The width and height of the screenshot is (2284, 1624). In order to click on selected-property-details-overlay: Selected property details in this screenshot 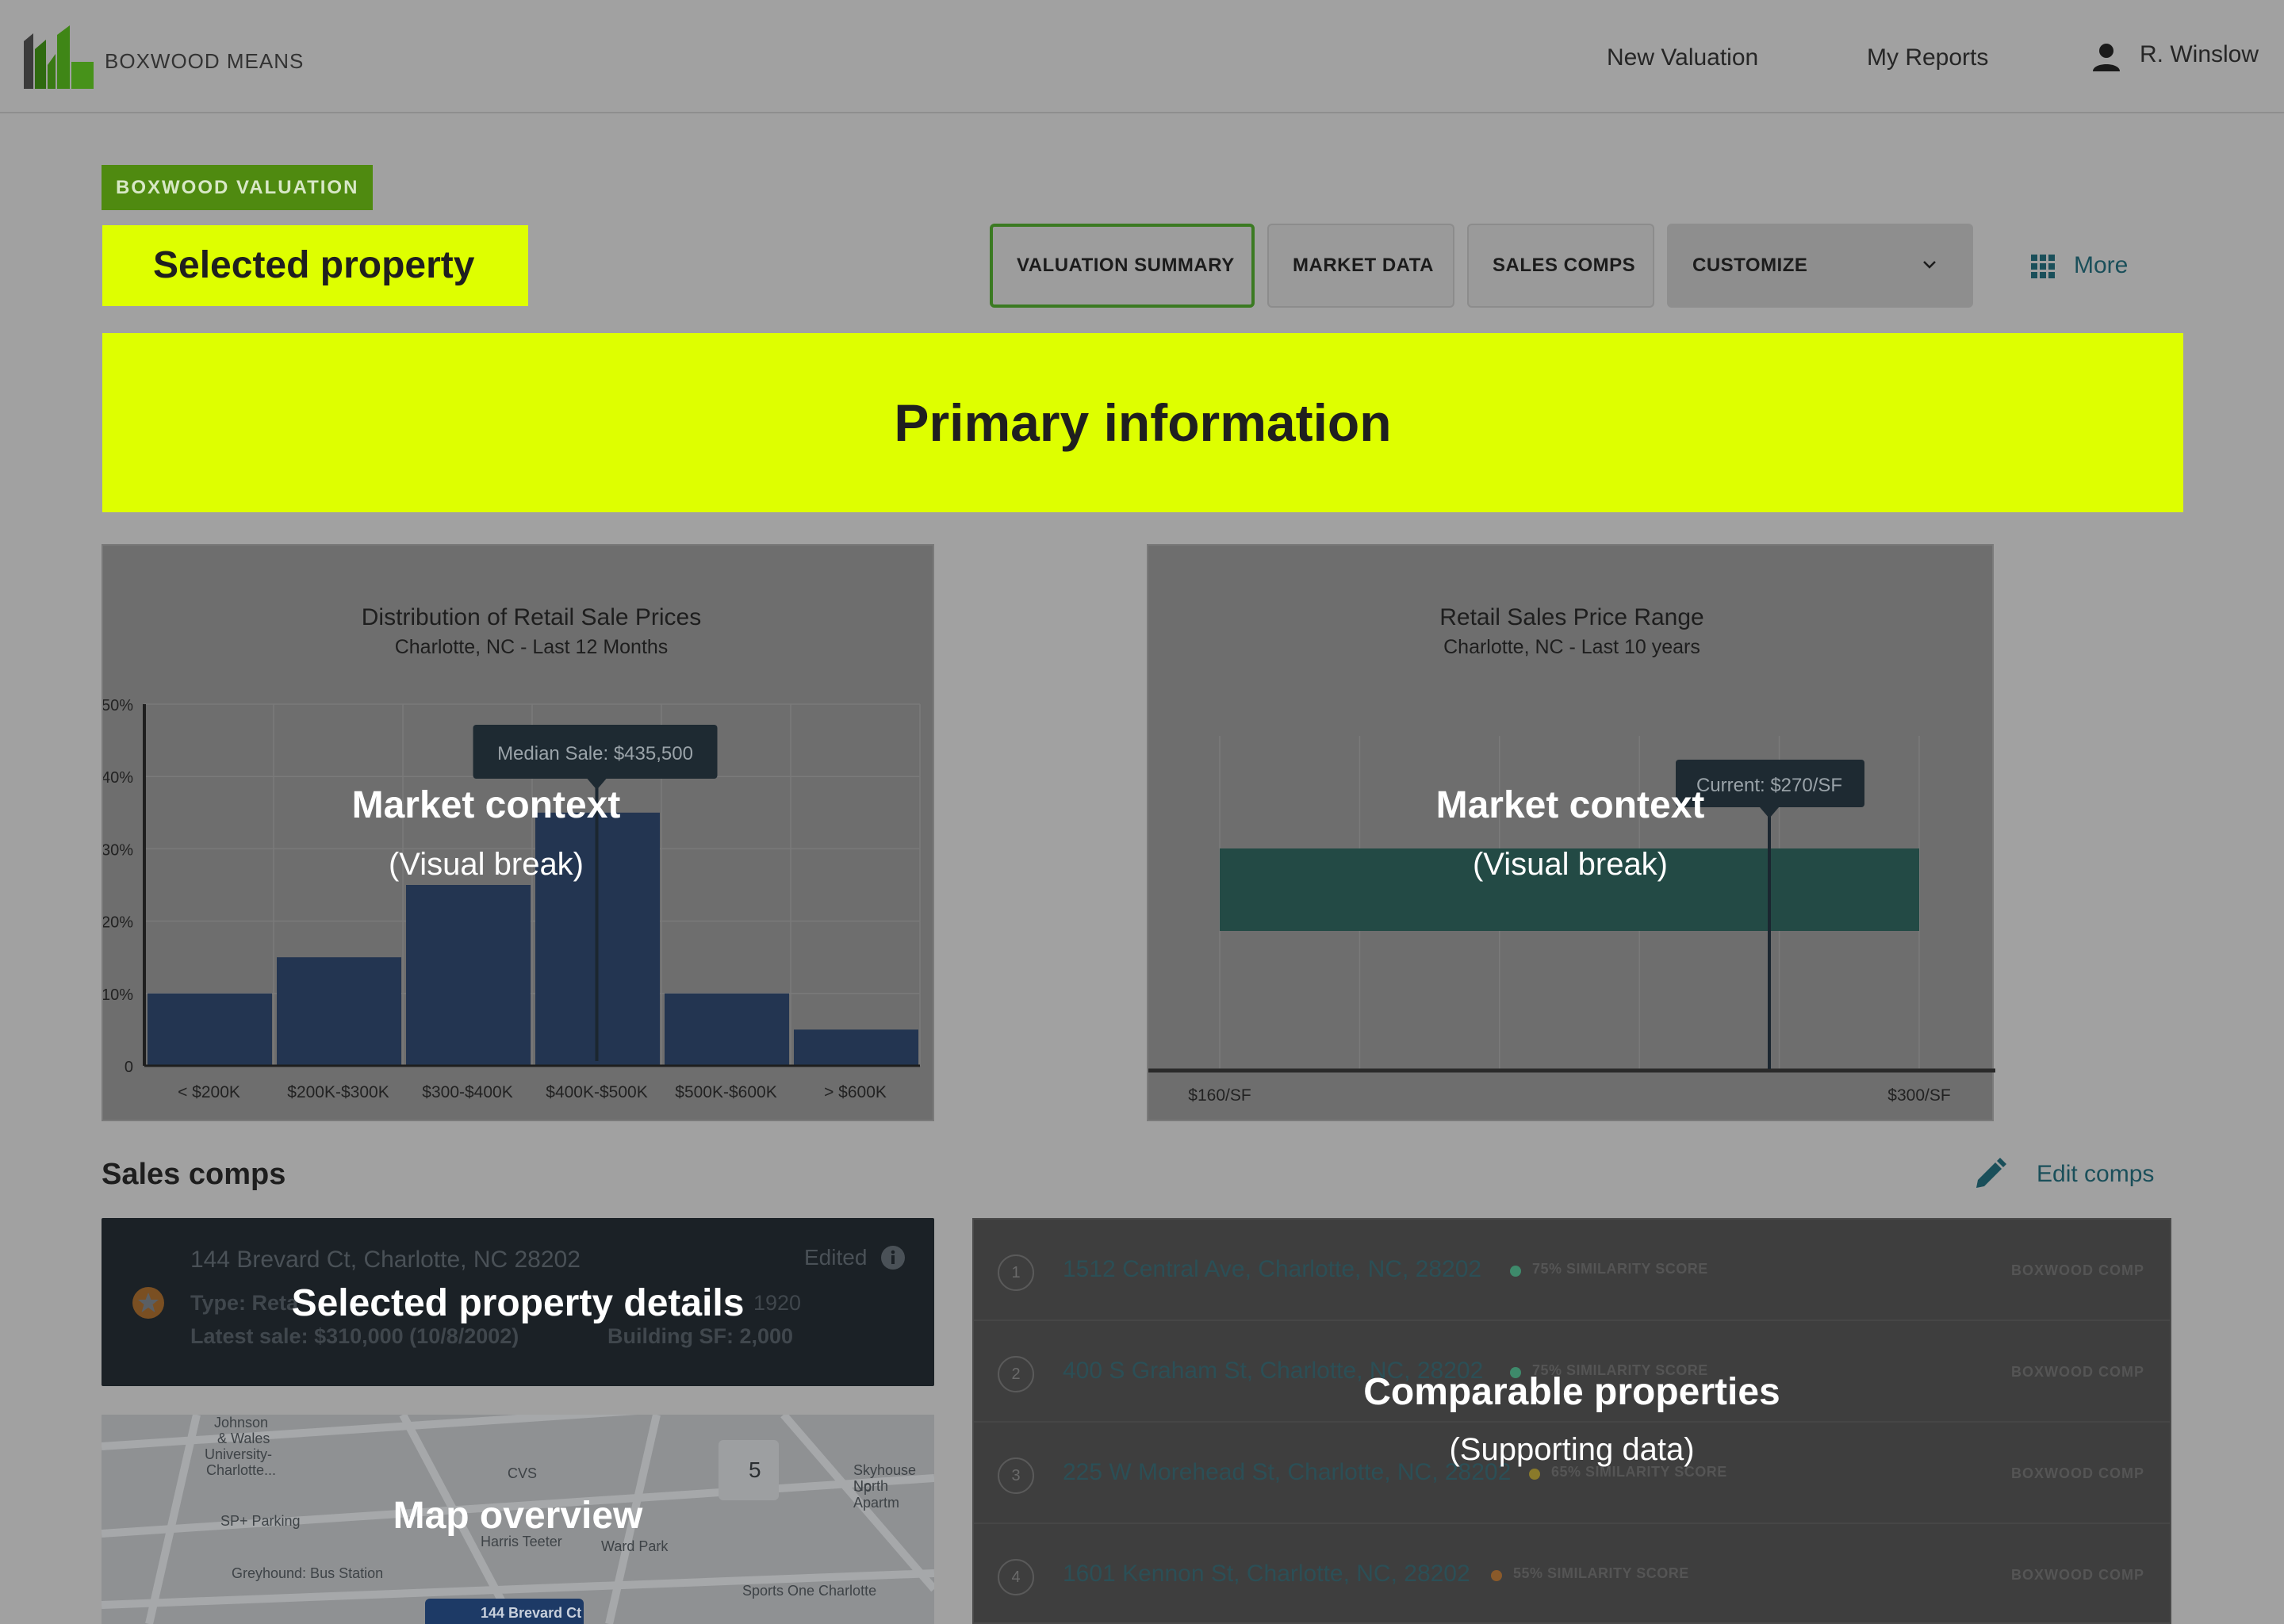, I will do `click(518, 1303)`.